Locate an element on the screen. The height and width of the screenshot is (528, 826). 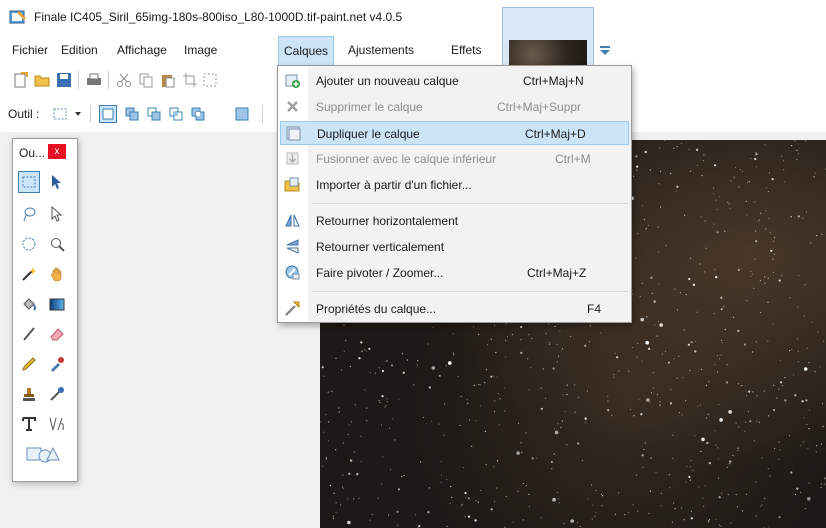
zoom-icon is located at coordinates (58, 245).